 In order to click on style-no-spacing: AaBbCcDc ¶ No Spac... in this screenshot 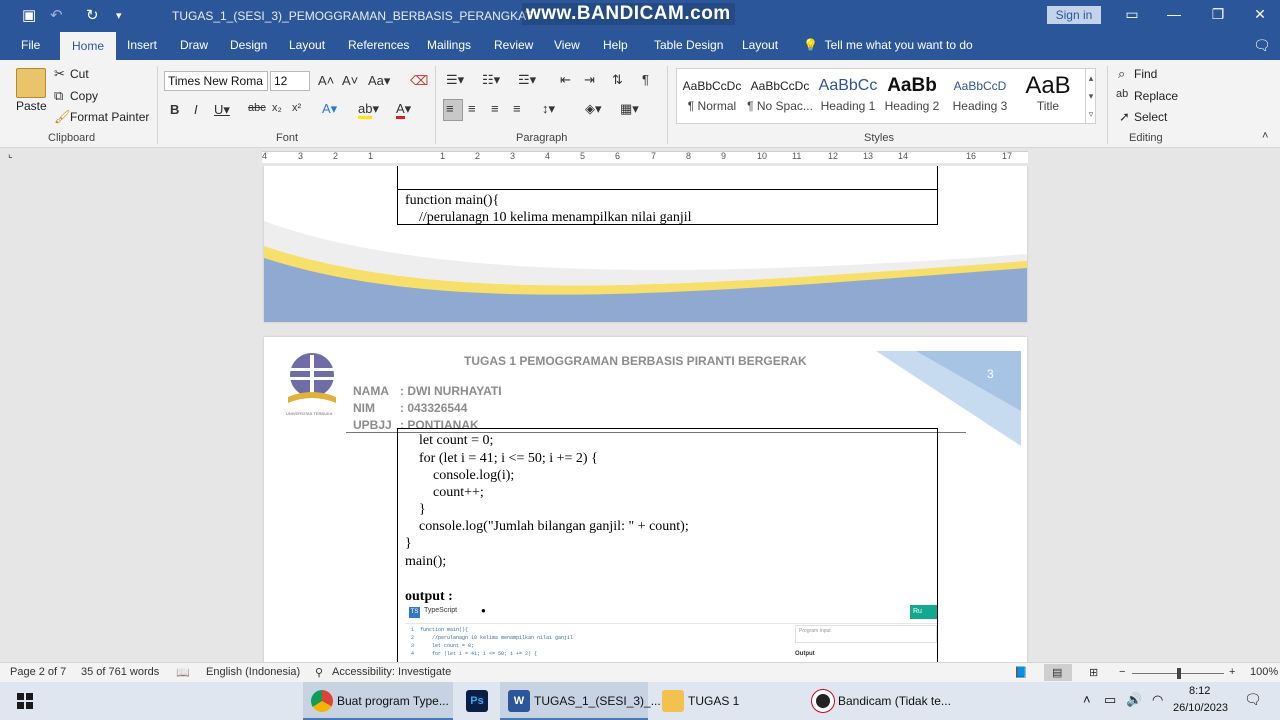, I will do `click(780, 93)`.